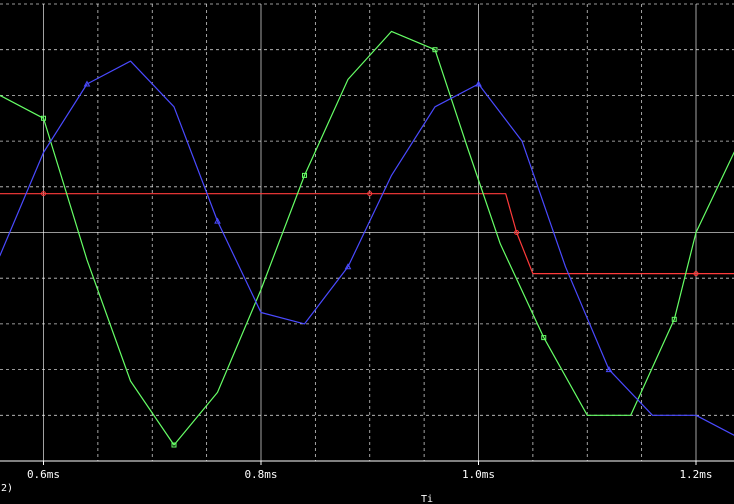  I want to click on x-tick-label: 0.8ms, so click(260, 474).